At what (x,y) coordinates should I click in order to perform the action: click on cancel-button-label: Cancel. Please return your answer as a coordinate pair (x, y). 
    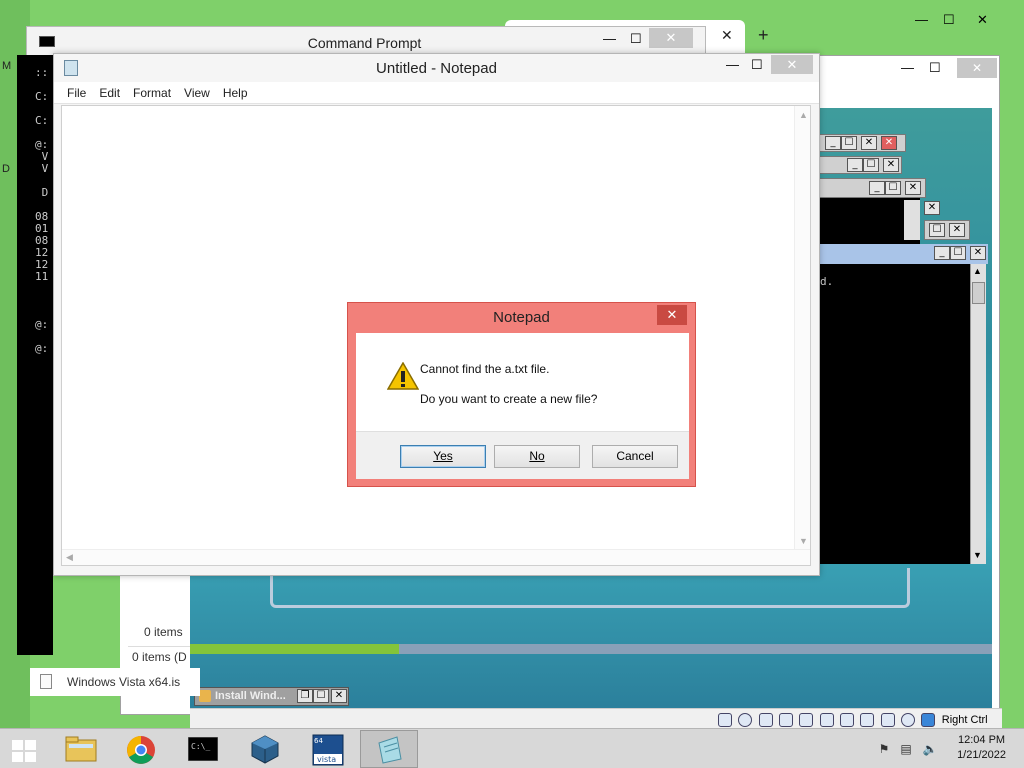
    Looking at the image, I should click on (635, 456).